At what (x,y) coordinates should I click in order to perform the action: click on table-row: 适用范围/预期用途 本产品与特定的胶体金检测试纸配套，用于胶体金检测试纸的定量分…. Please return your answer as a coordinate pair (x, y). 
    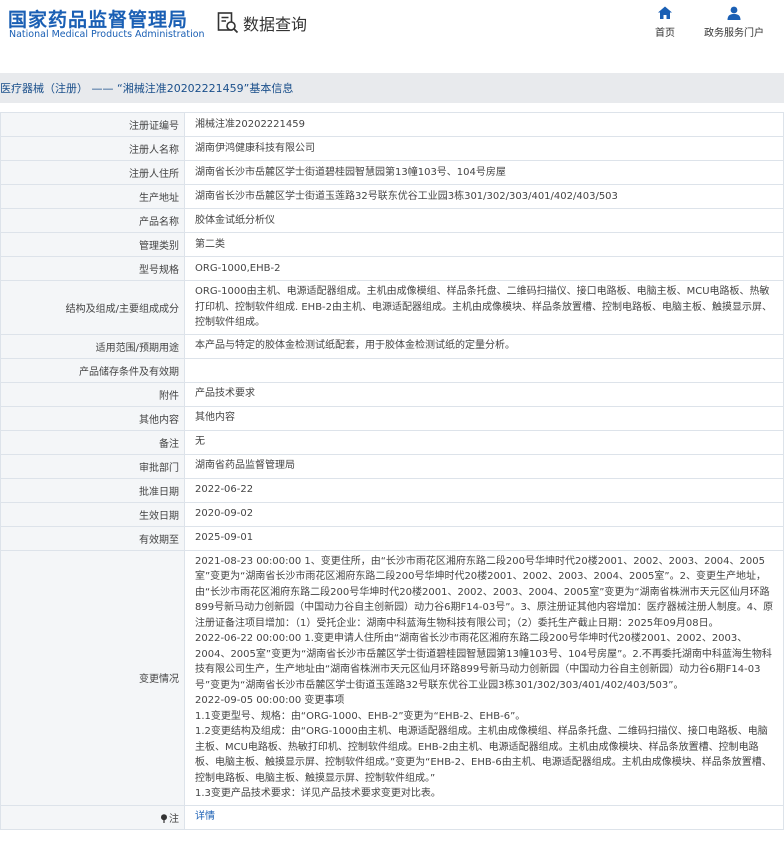
    Looking at the image, I should click on (392, 346).